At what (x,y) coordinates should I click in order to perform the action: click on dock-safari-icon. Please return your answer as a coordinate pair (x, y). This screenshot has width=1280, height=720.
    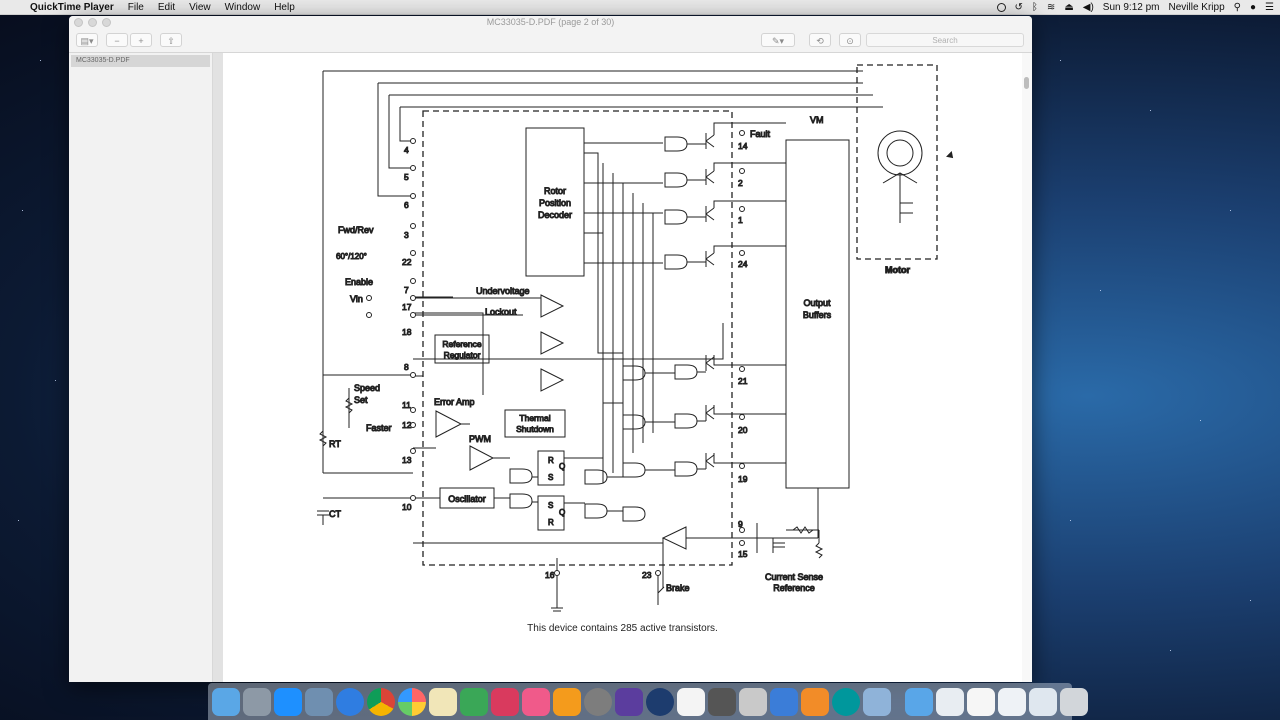
    Looking at the image, I should click on (350, 701).